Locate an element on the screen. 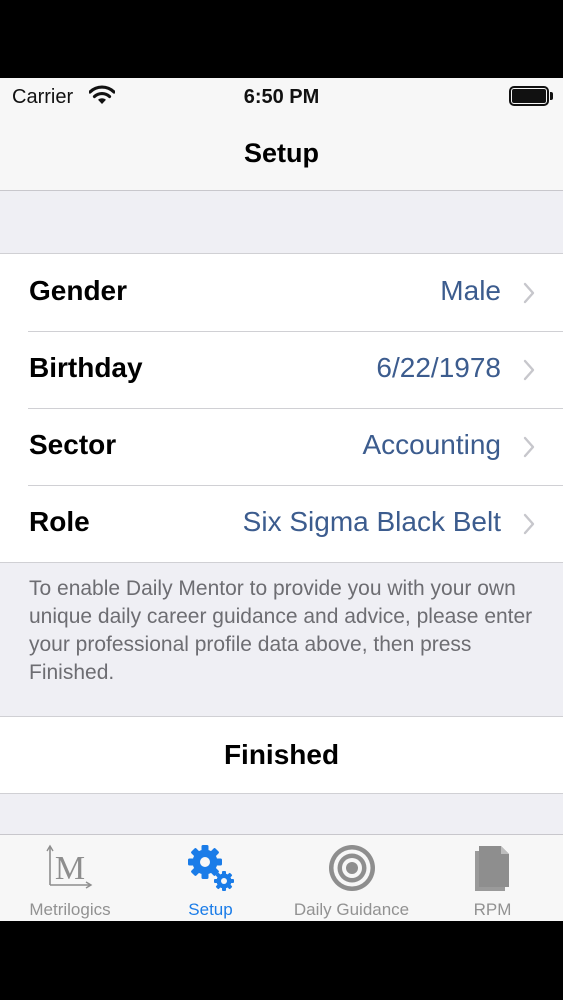 Image resolution: width=563 pixels, height=1000 pixels. sector-row: Sector Accounting is located at coordinates (281, 446).